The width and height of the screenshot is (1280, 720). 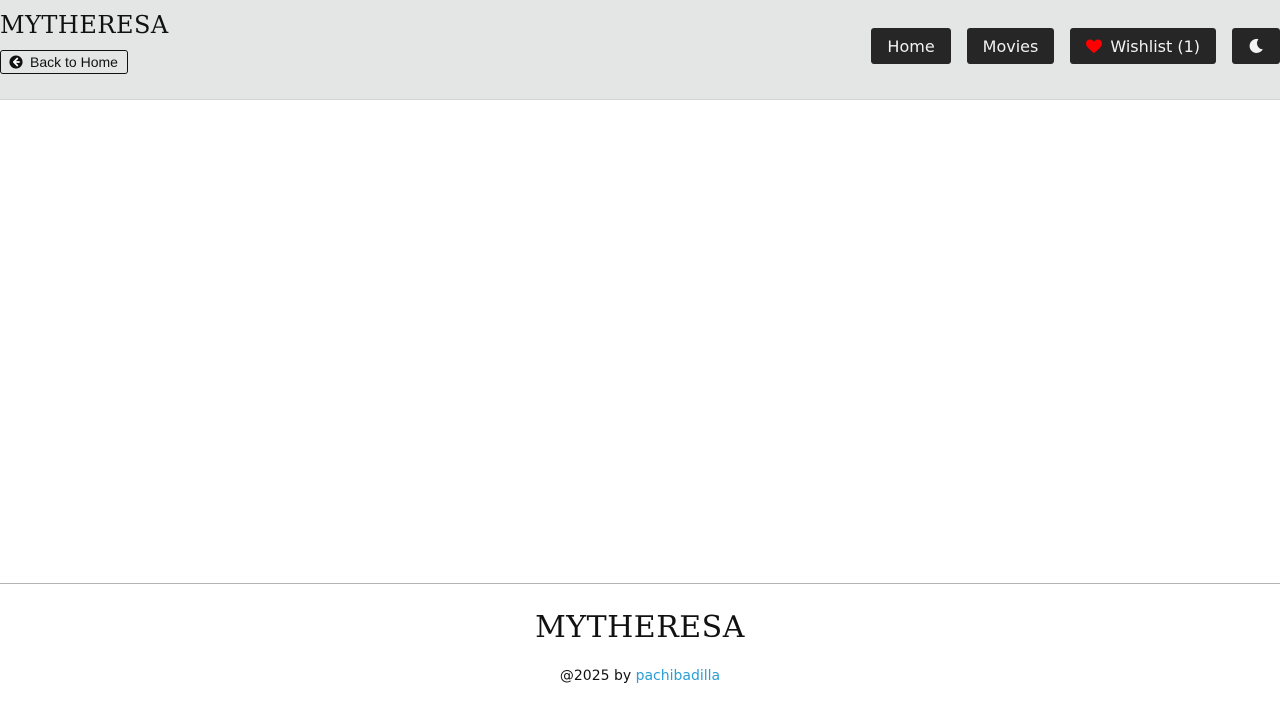 I want to click on nav-wishlist-button: Wishlist (1), so click(x=1143, y=46).